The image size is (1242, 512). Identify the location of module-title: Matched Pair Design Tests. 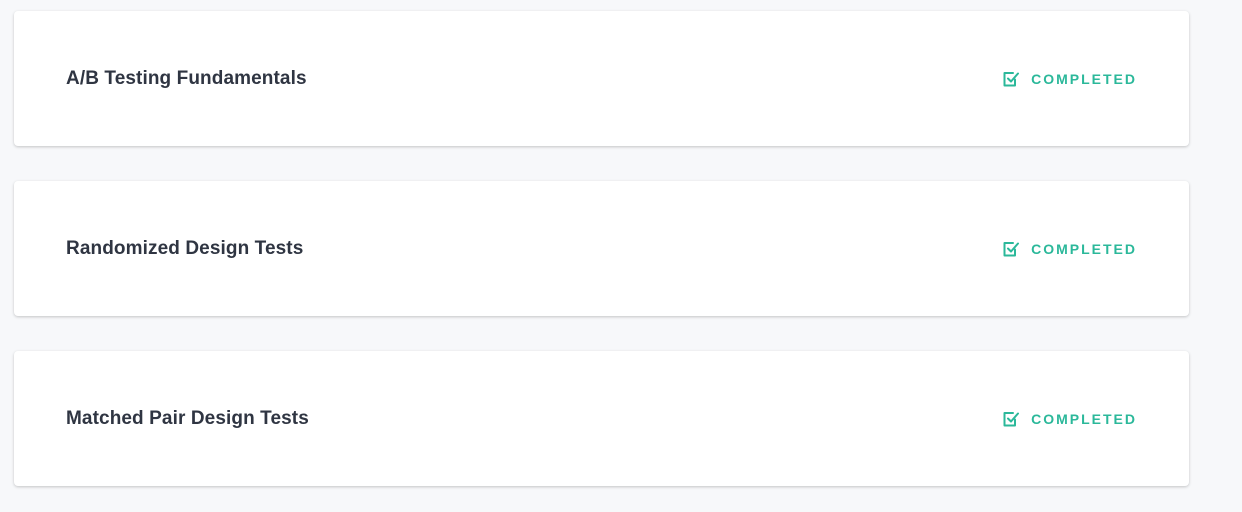
(187, 418).